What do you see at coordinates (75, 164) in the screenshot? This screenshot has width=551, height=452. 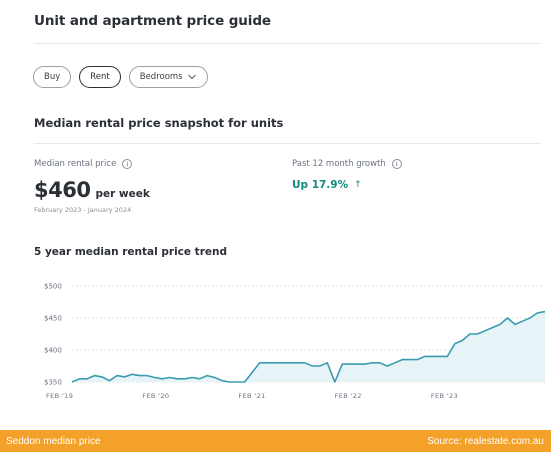 I see `median-price-label: Median rental price` at bounding box center [75, 164].